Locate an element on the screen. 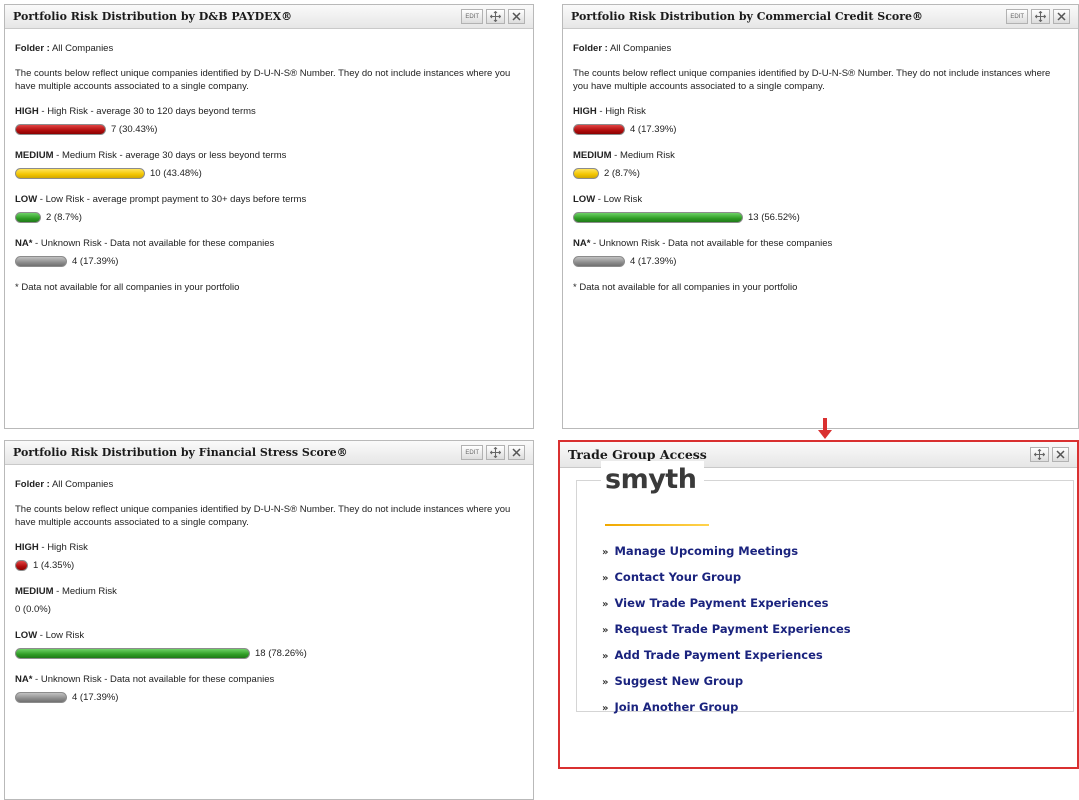 This screenshot has height=800, width=1079. risk-desc: - Medium Risk is located at coordinates (643, 155).